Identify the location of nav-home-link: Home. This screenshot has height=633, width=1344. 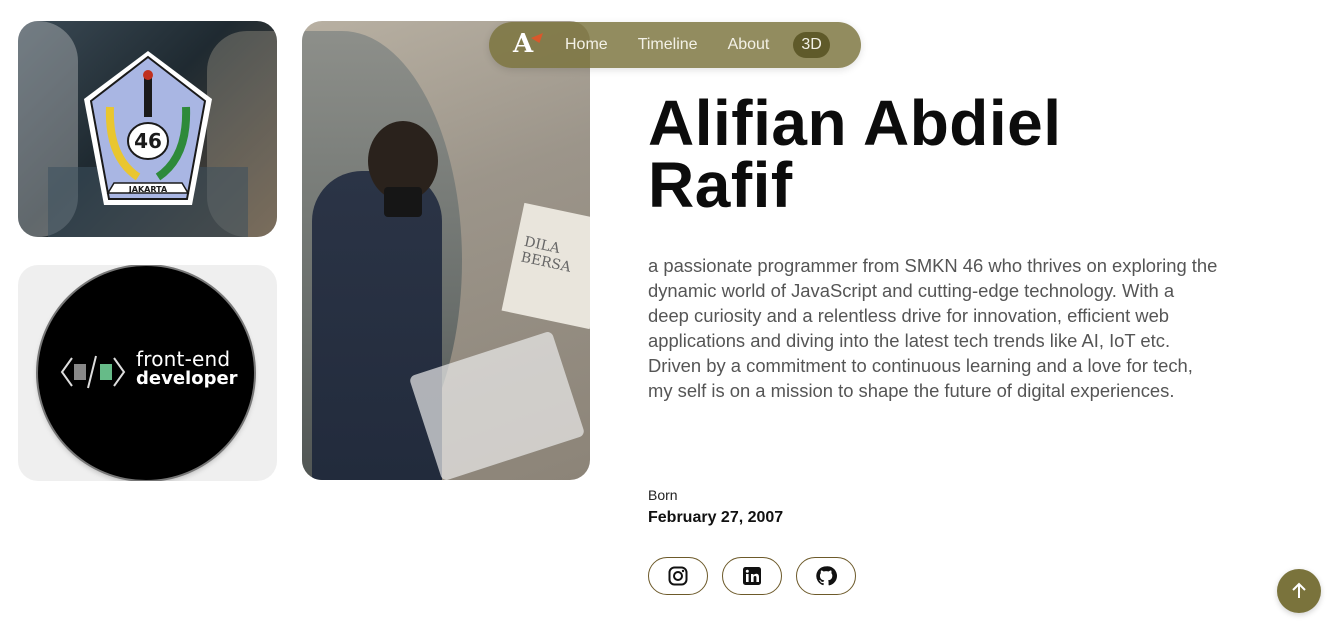
(586, 45).